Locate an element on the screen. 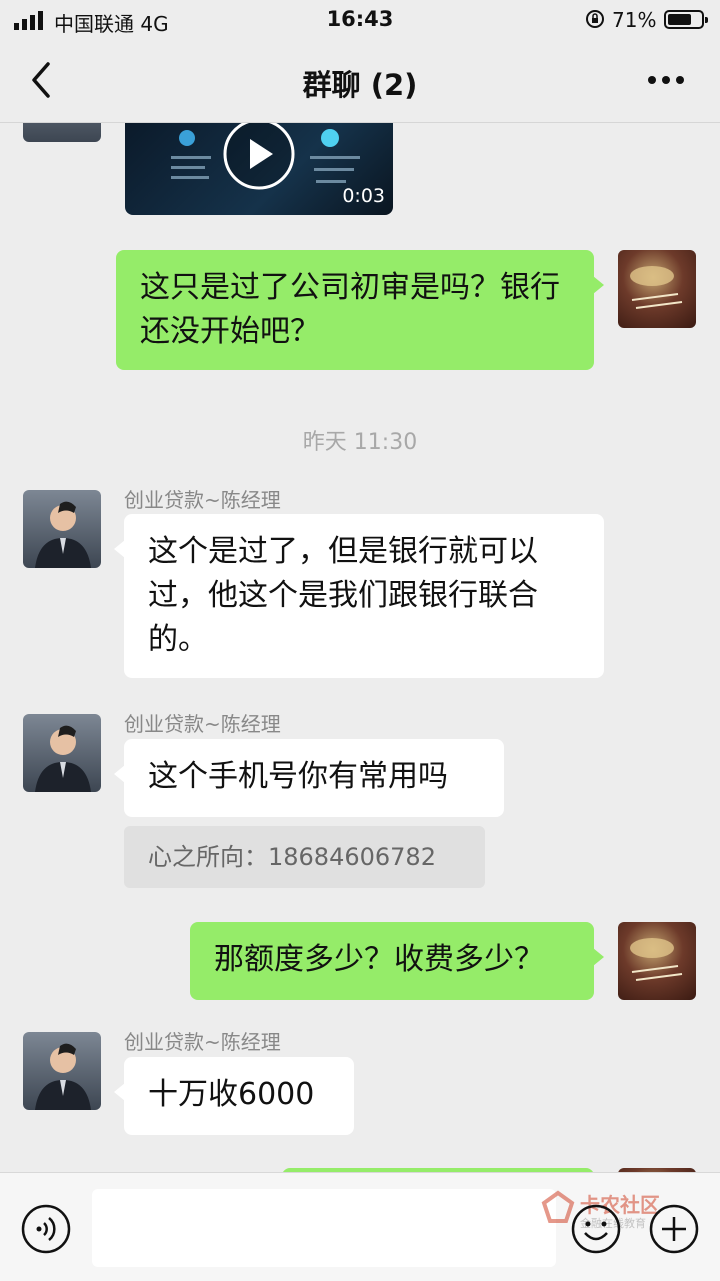 The height and width of the screenshot is (1281, 720). video-thumbnail-graphic is located at coordinates (191, 154).